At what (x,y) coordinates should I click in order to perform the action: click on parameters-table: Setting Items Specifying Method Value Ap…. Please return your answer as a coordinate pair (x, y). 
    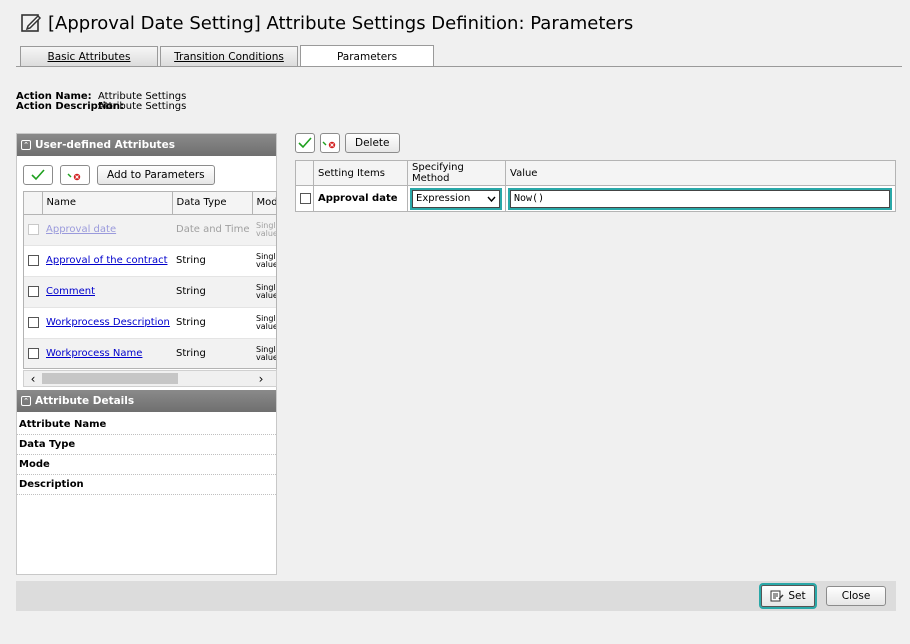
    Looking at the image, I should click on (595, 186).